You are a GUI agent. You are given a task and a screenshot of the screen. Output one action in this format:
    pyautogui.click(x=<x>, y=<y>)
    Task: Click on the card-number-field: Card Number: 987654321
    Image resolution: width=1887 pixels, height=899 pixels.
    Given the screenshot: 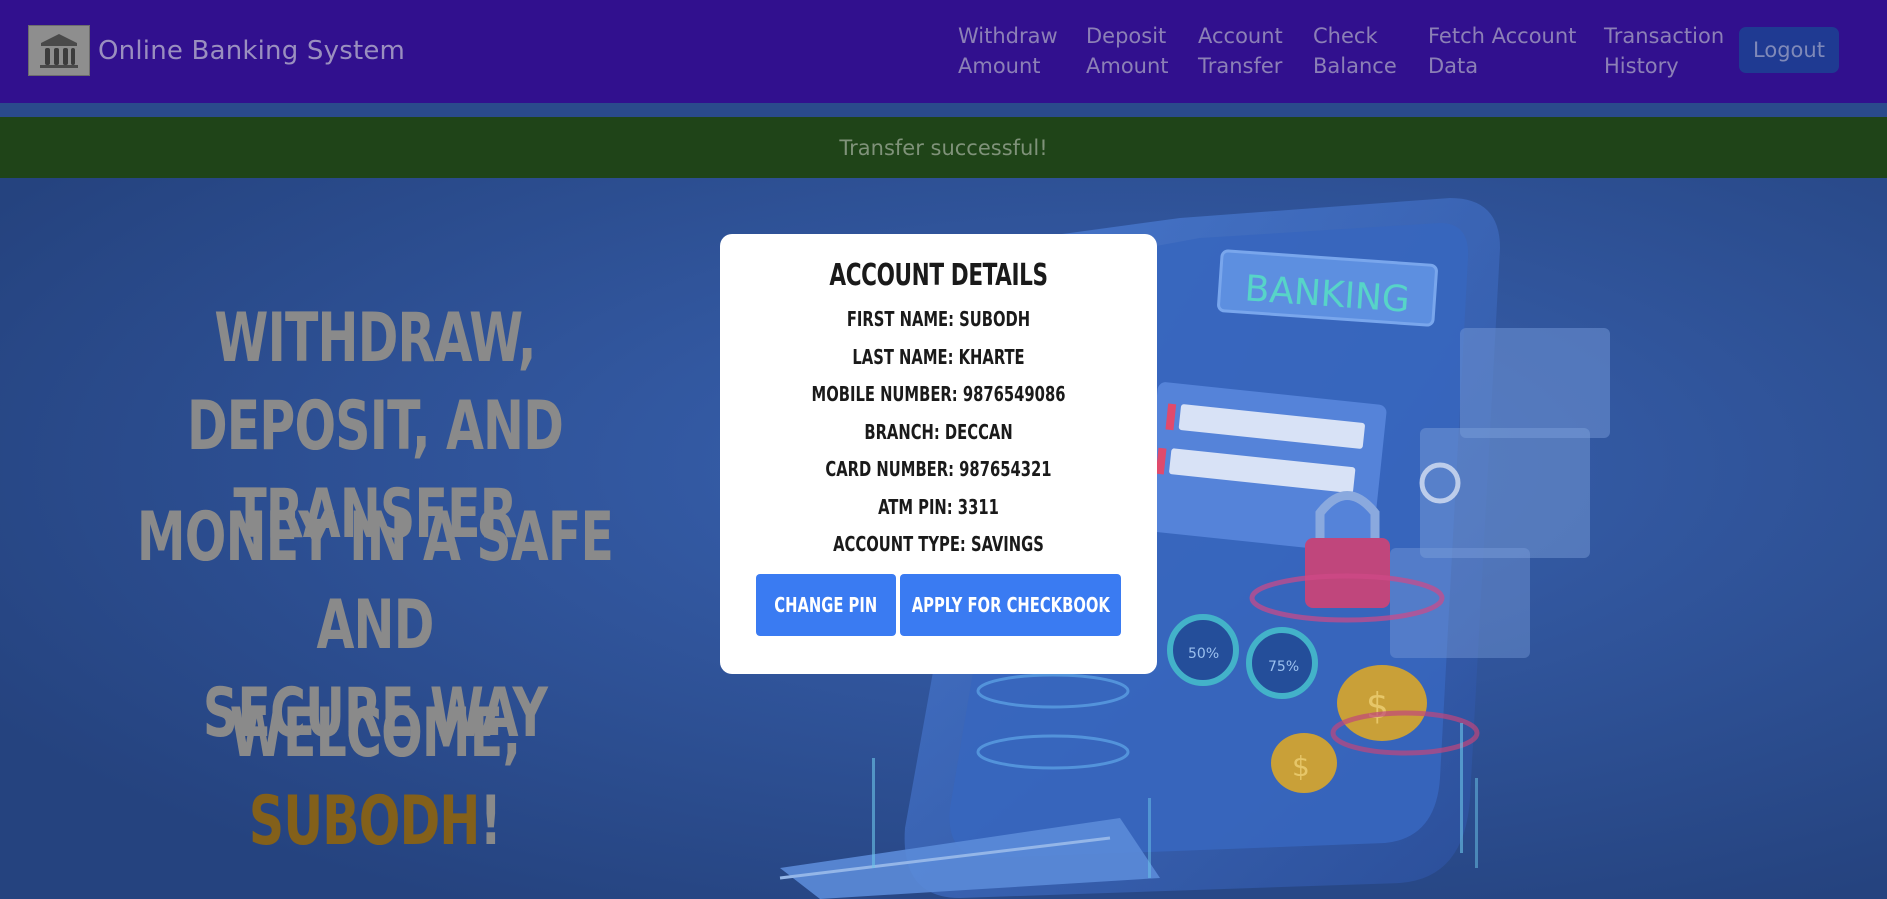 What is the action you would take?
    pyautogui.click(x=938, y=469)
    